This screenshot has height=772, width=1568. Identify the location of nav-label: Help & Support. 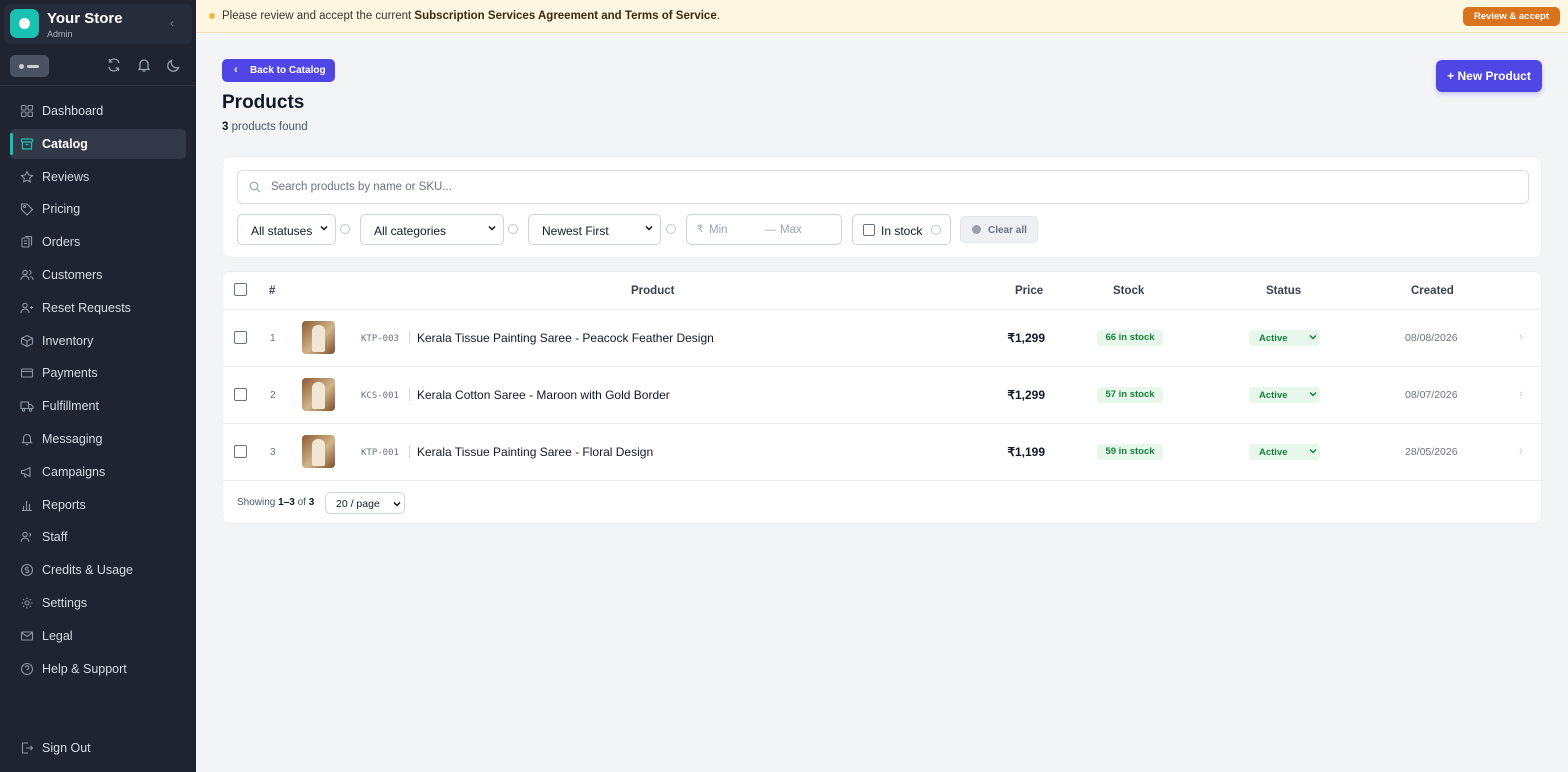
(84, 668).